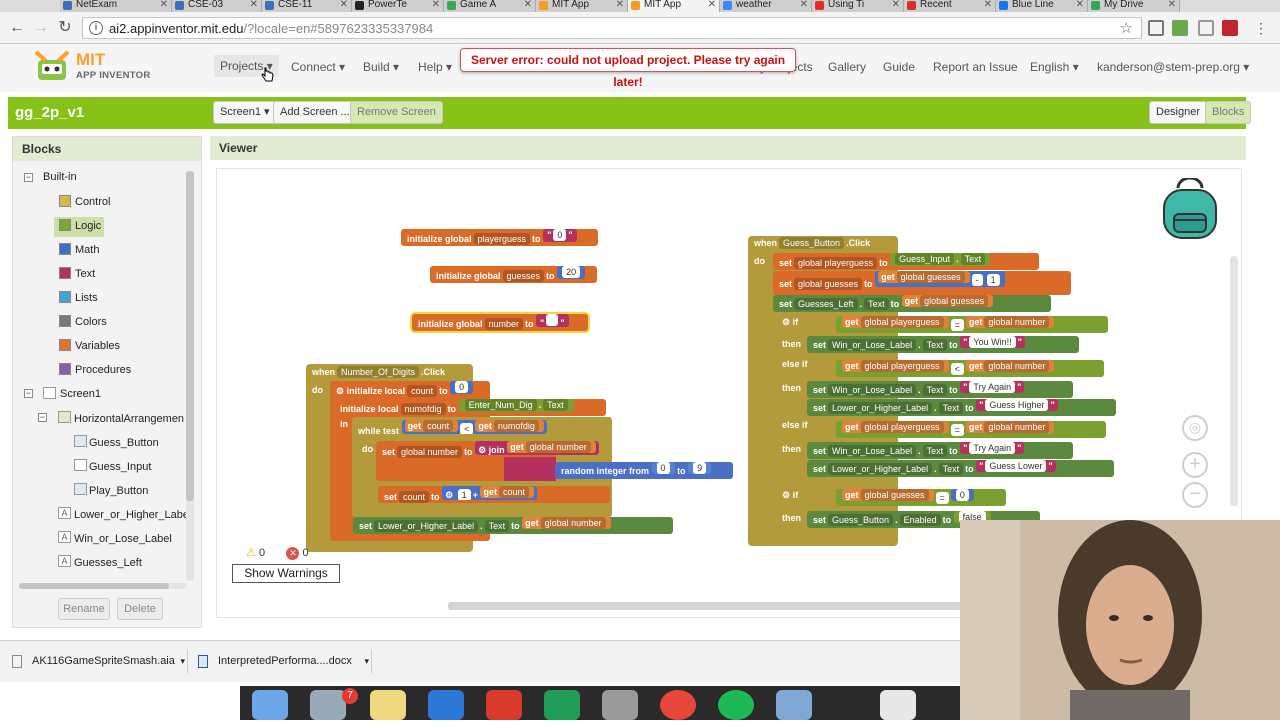  I want to click on zoom-out-icon: −, so click(1195, 495).